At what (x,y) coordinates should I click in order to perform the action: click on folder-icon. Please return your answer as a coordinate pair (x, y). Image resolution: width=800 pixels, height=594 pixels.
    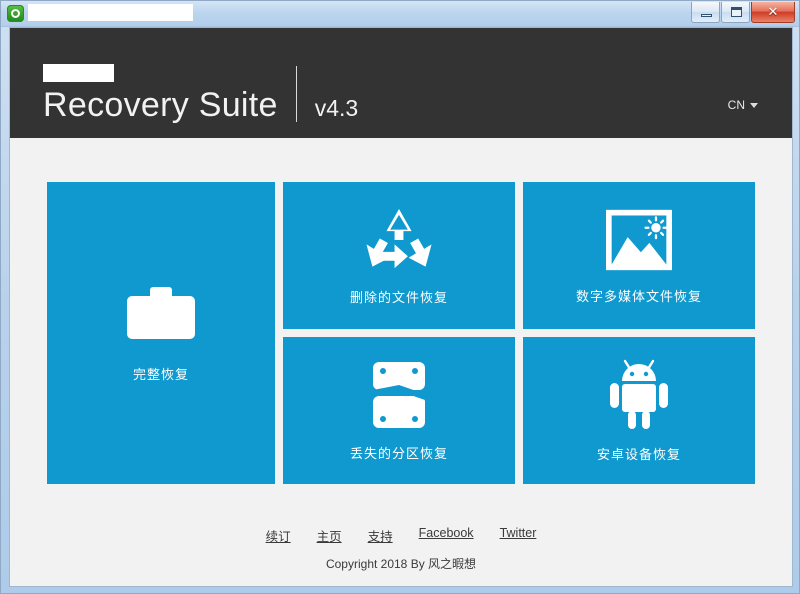
    Looking at the image, I should click on (161, 314).